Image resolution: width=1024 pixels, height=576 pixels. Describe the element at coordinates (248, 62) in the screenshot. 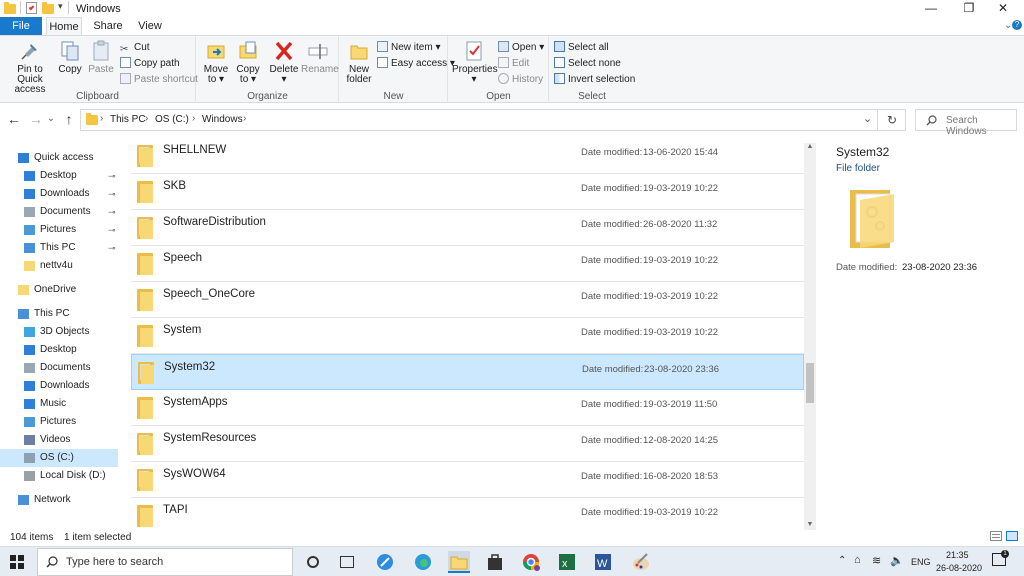

I see `copy-to-button: Copy to ▾` at that location.